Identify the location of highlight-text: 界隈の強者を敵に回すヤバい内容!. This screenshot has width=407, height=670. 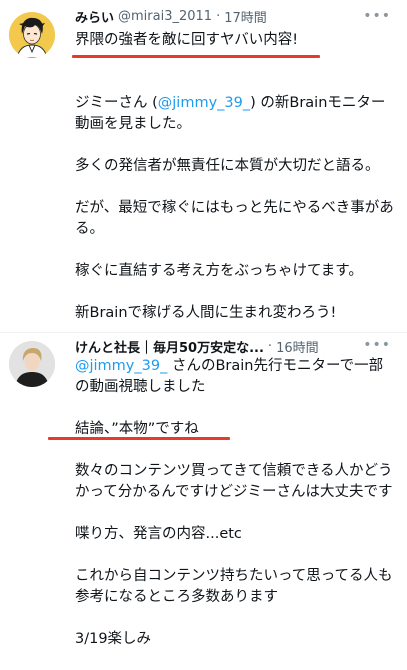
(187, 40).